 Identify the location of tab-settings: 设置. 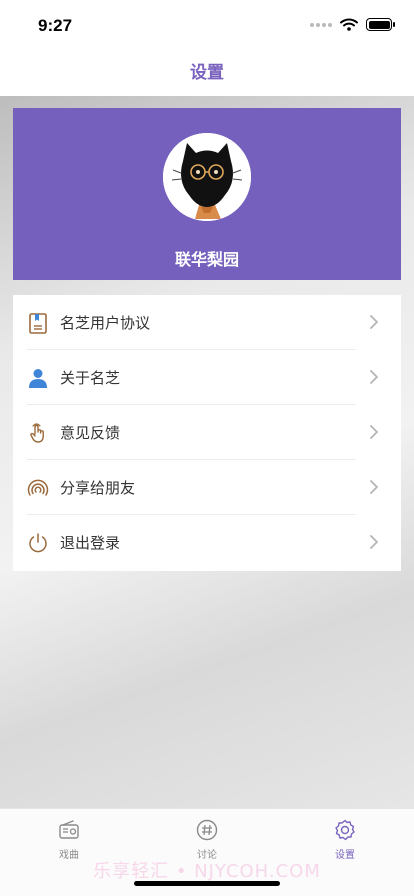
(345, 840).